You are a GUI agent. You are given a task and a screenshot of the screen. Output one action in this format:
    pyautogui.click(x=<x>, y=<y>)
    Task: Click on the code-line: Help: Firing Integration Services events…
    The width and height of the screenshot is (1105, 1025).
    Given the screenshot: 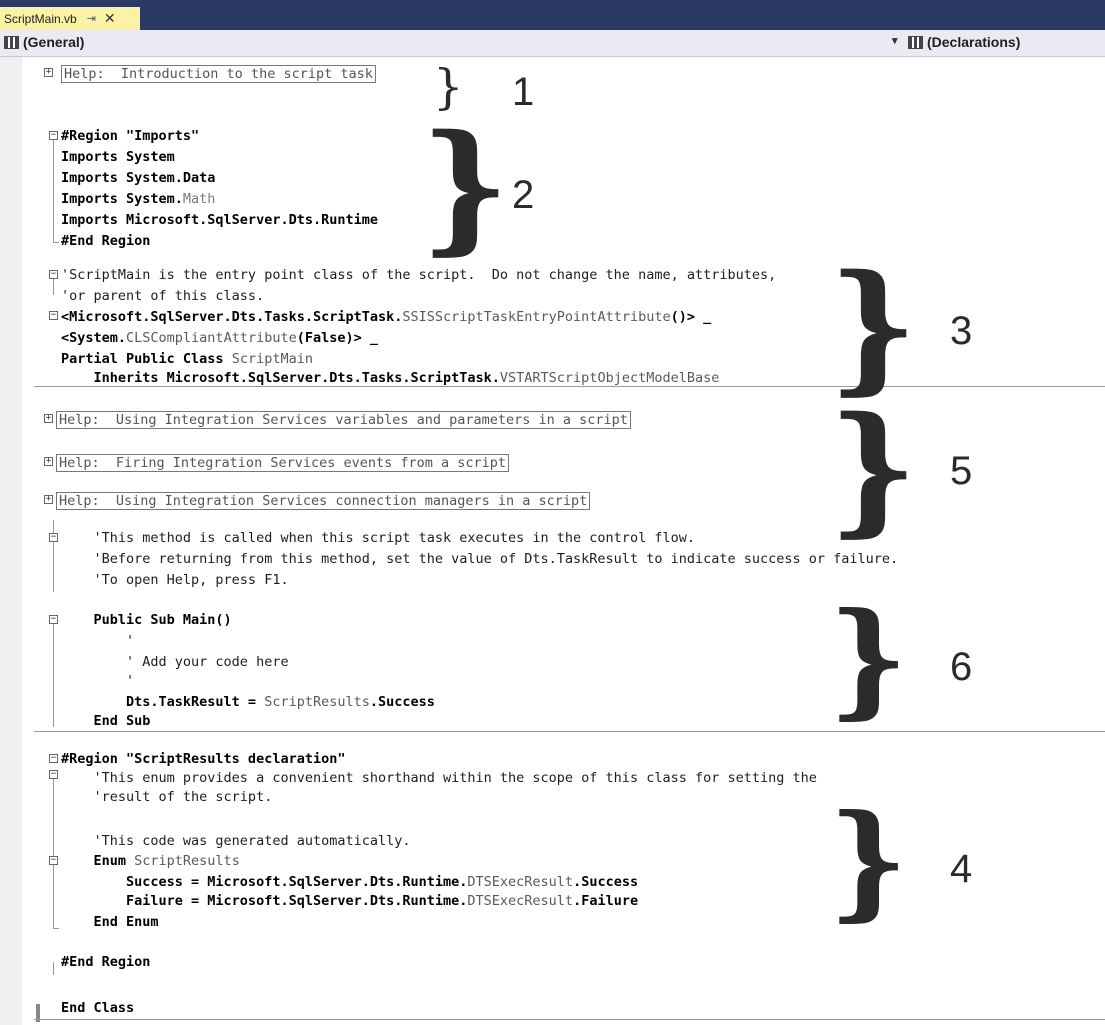 What is the action you would take?
    pyautogui.click(x=283, y=463)
    